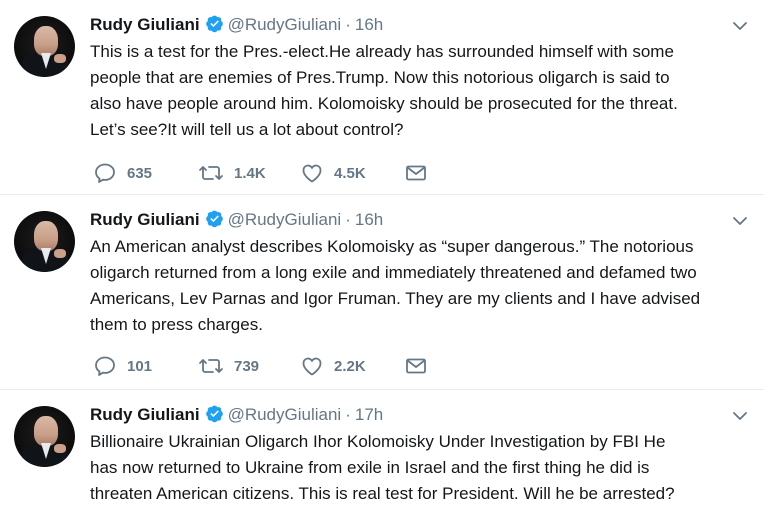  I want to click on like-button: 4.5K, so click(333, 173).